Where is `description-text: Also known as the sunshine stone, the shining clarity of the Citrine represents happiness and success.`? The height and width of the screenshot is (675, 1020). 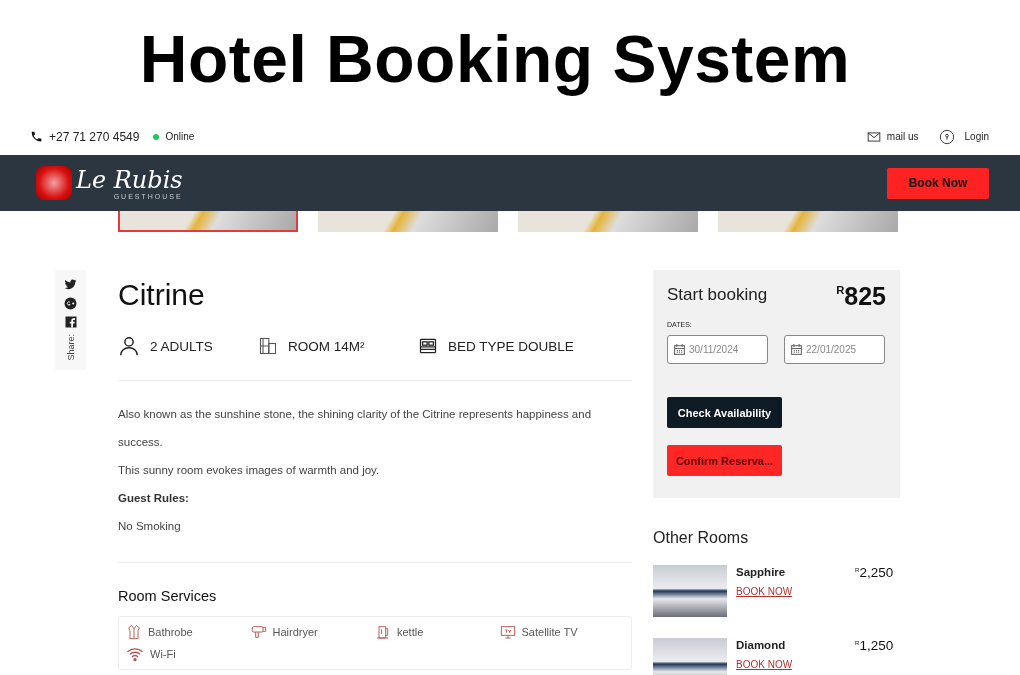
description-text: Also known as the sunshine stone, the shining clarity of the Citrine represents happiness and success. is located at coordinates (355, 428).